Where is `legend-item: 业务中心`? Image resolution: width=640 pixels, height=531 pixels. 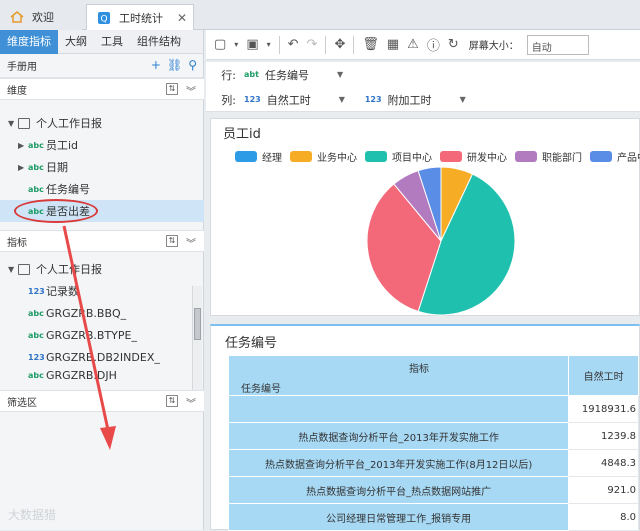 legend-item: 业务中心 is located at coordinates (323, 156).